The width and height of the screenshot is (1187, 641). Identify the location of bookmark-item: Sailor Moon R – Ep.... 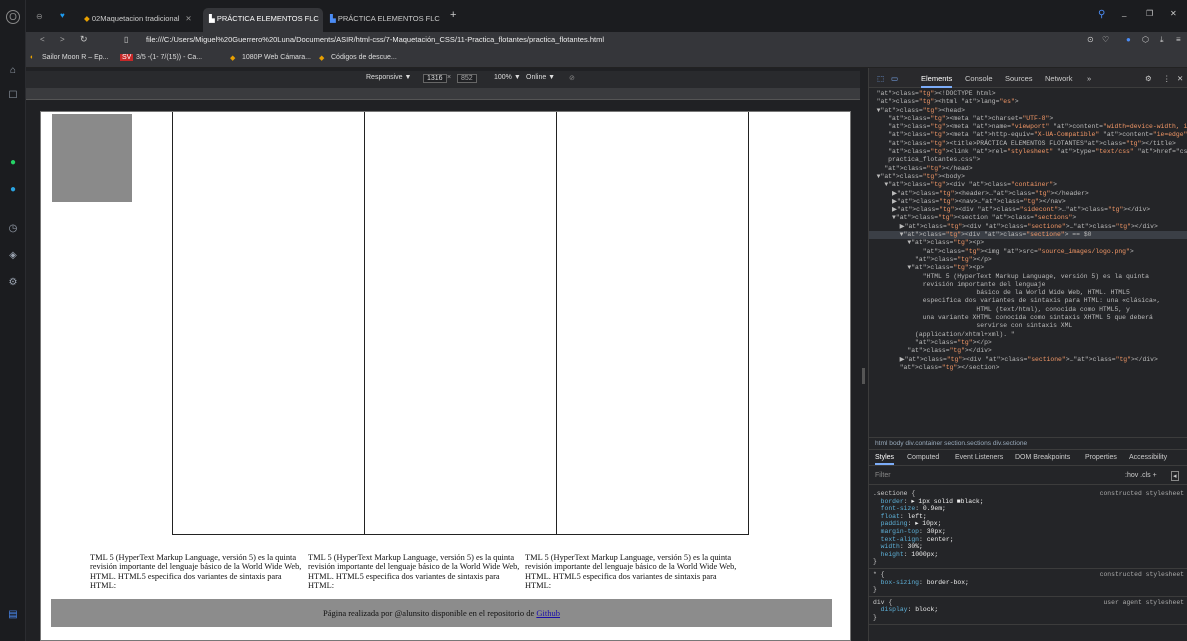
(75, 57).